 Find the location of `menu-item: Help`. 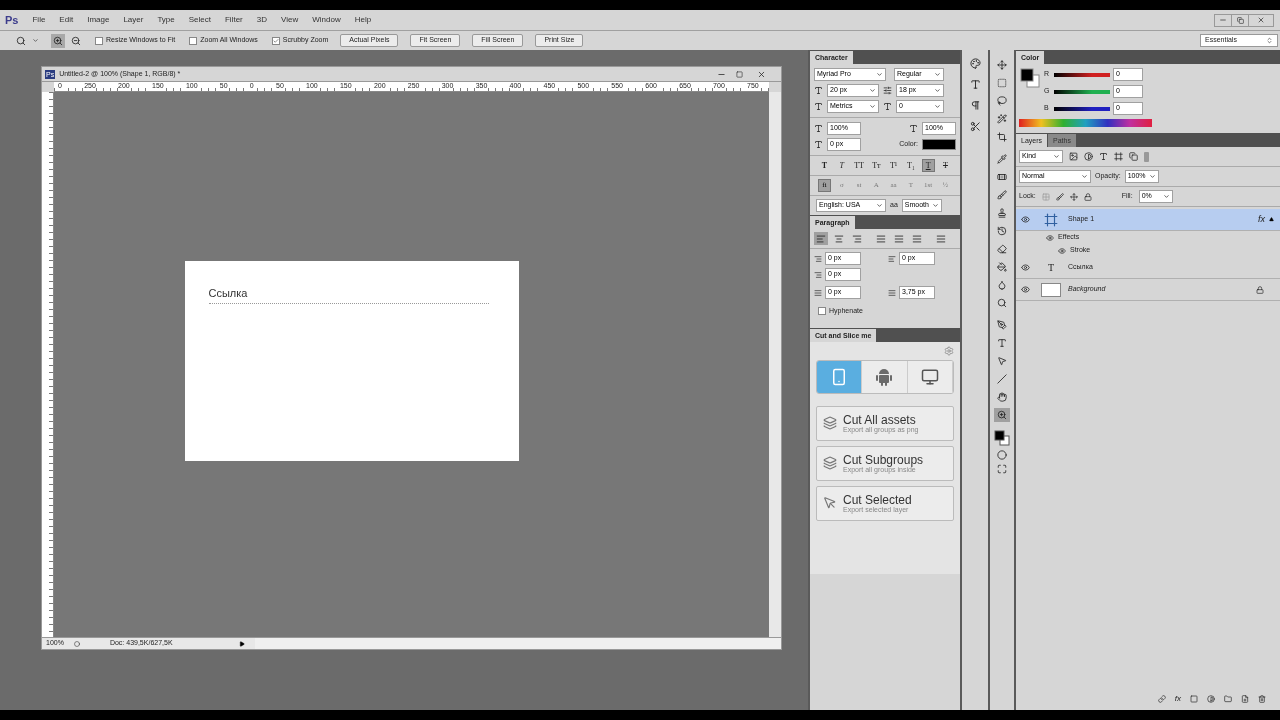

menu-item: Help is located at coordinates (363, 20).